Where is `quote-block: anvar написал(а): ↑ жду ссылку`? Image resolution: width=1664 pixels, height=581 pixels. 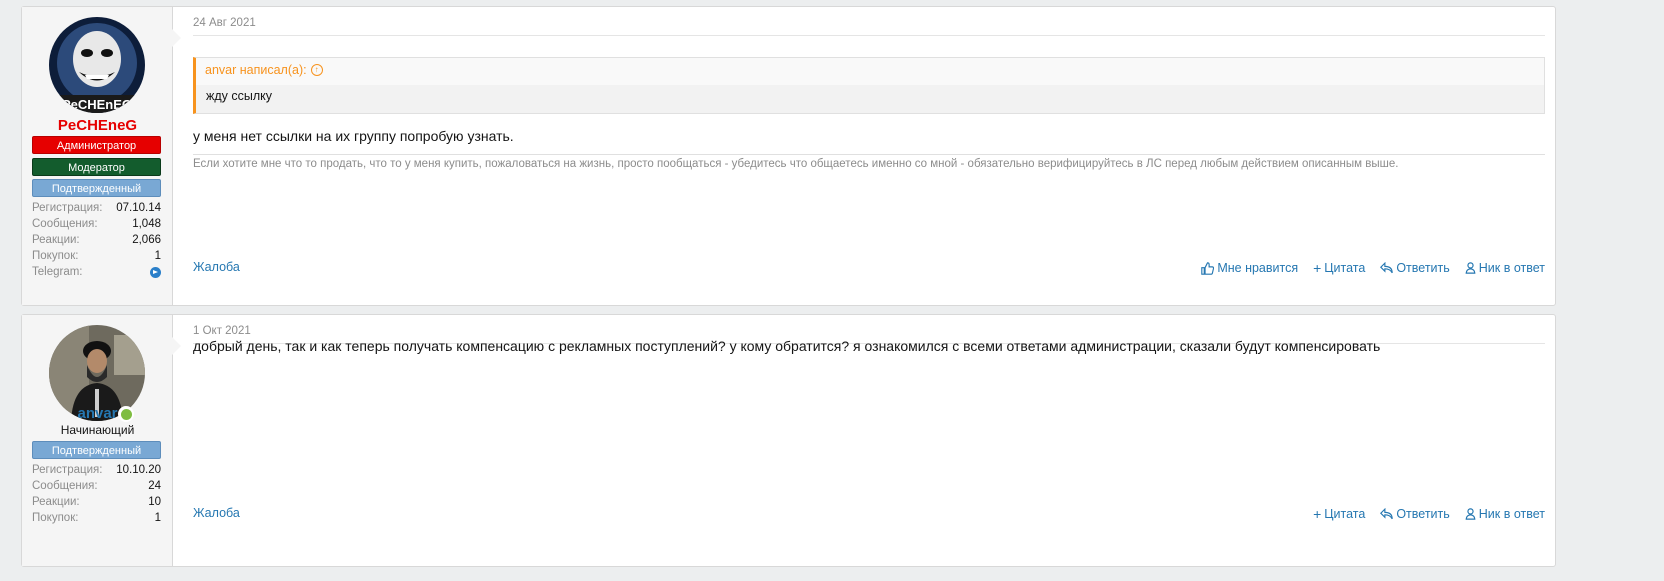
quote-block: anvar написал(а): ↑ жду ссылку is located at coordinates (869, 85).